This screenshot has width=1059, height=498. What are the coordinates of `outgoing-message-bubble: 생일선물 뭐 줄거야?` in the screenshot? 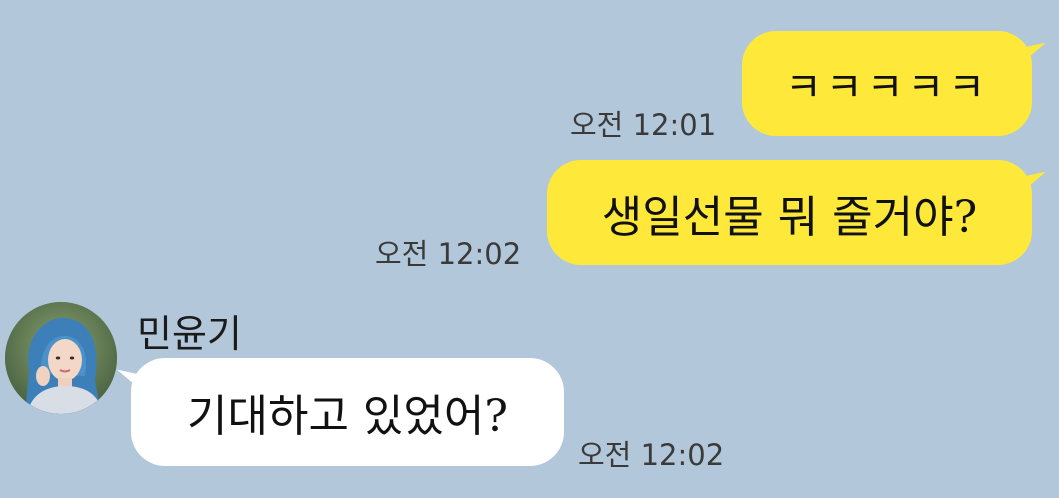 It's located at (789, 212).